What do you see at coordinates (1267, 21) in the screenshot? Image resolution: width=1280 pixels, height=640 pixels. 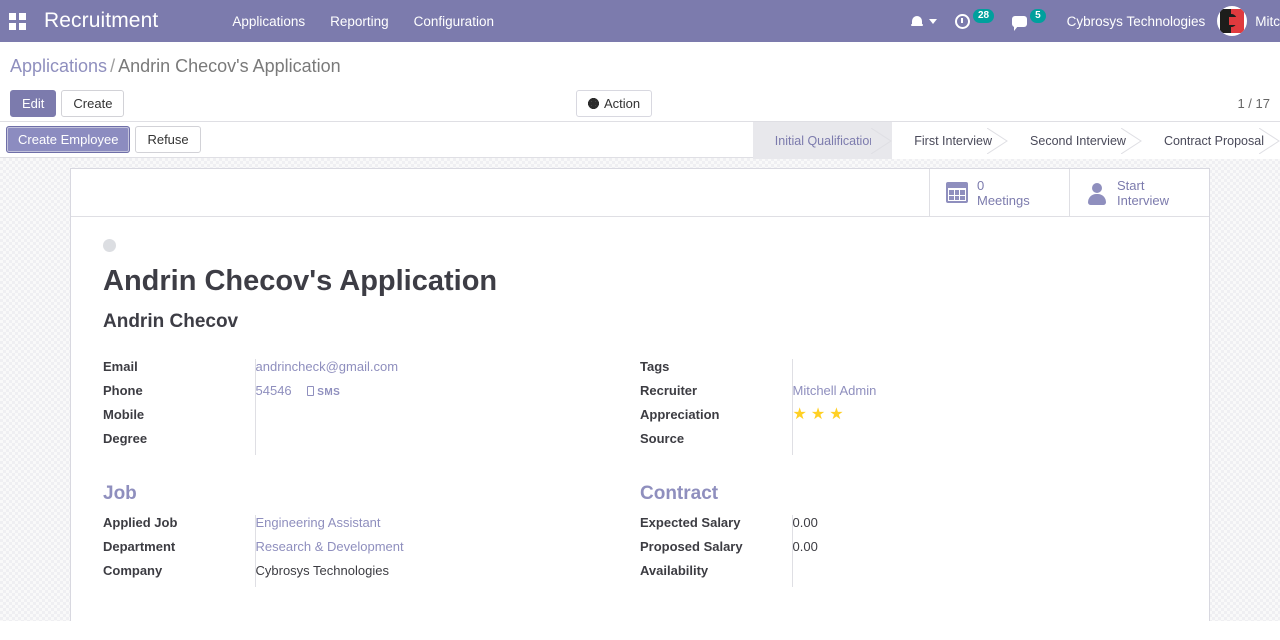 I see `user-name-label: Mitc` at bounding box center [1267, 21].